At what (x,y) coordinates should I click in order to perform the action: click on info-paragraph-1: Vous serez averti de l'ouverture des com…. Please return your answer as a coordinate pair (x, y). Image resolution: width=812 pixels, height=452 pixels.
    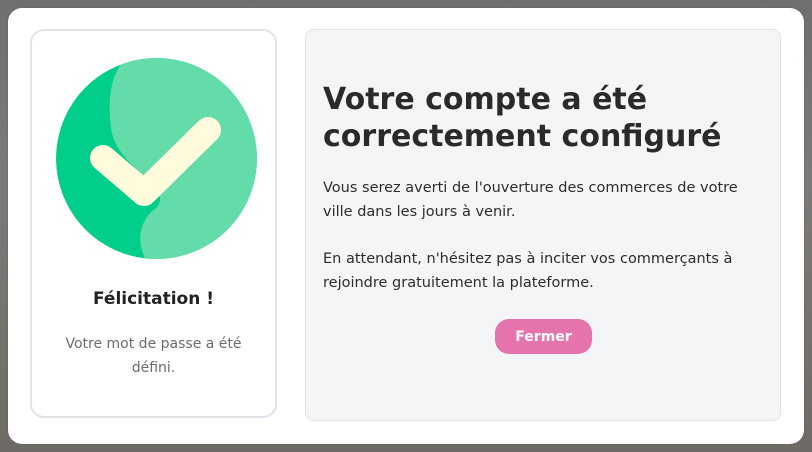
    Looking at the image, I should click on (530, 200).